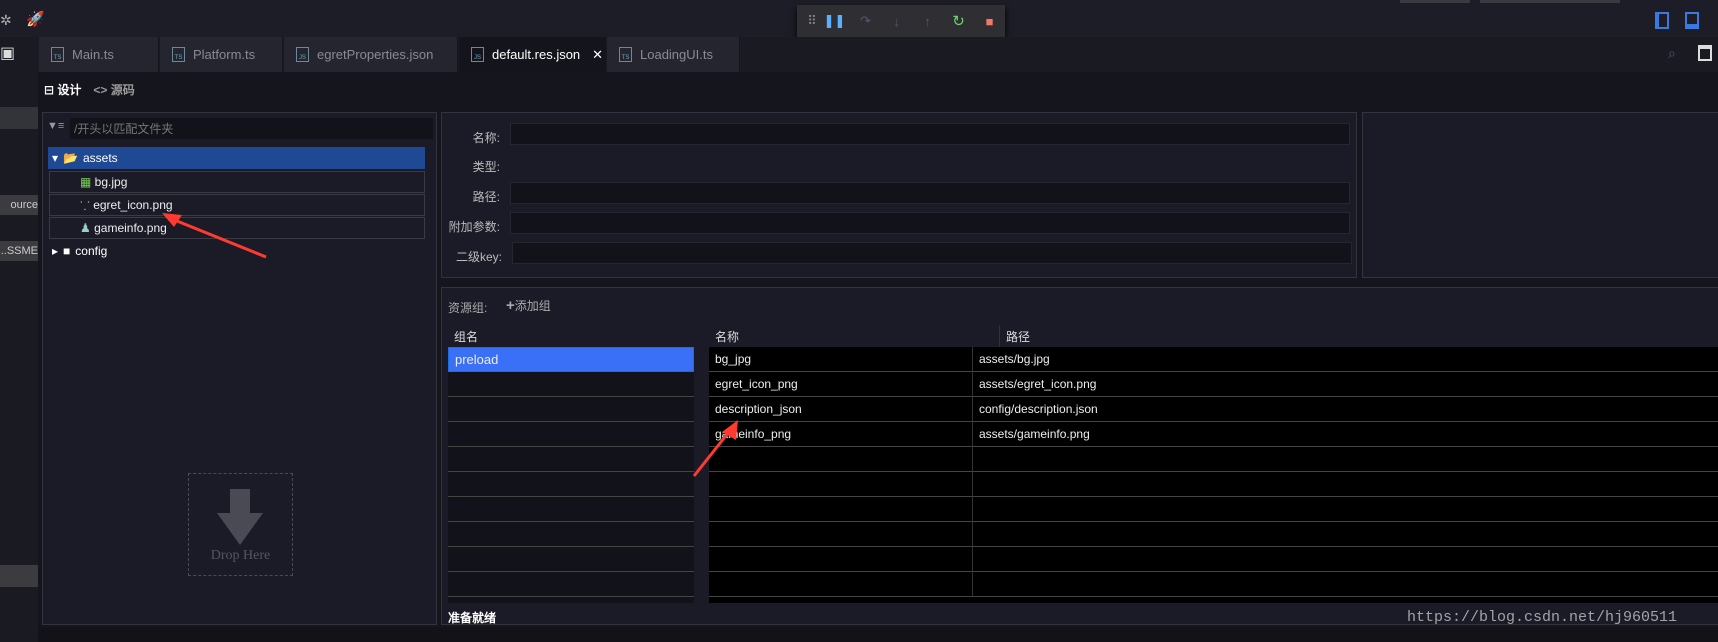 The width and height of the screenshot is (1718, 642). I want to click on layout-icon: ▣, so click(7, 53).